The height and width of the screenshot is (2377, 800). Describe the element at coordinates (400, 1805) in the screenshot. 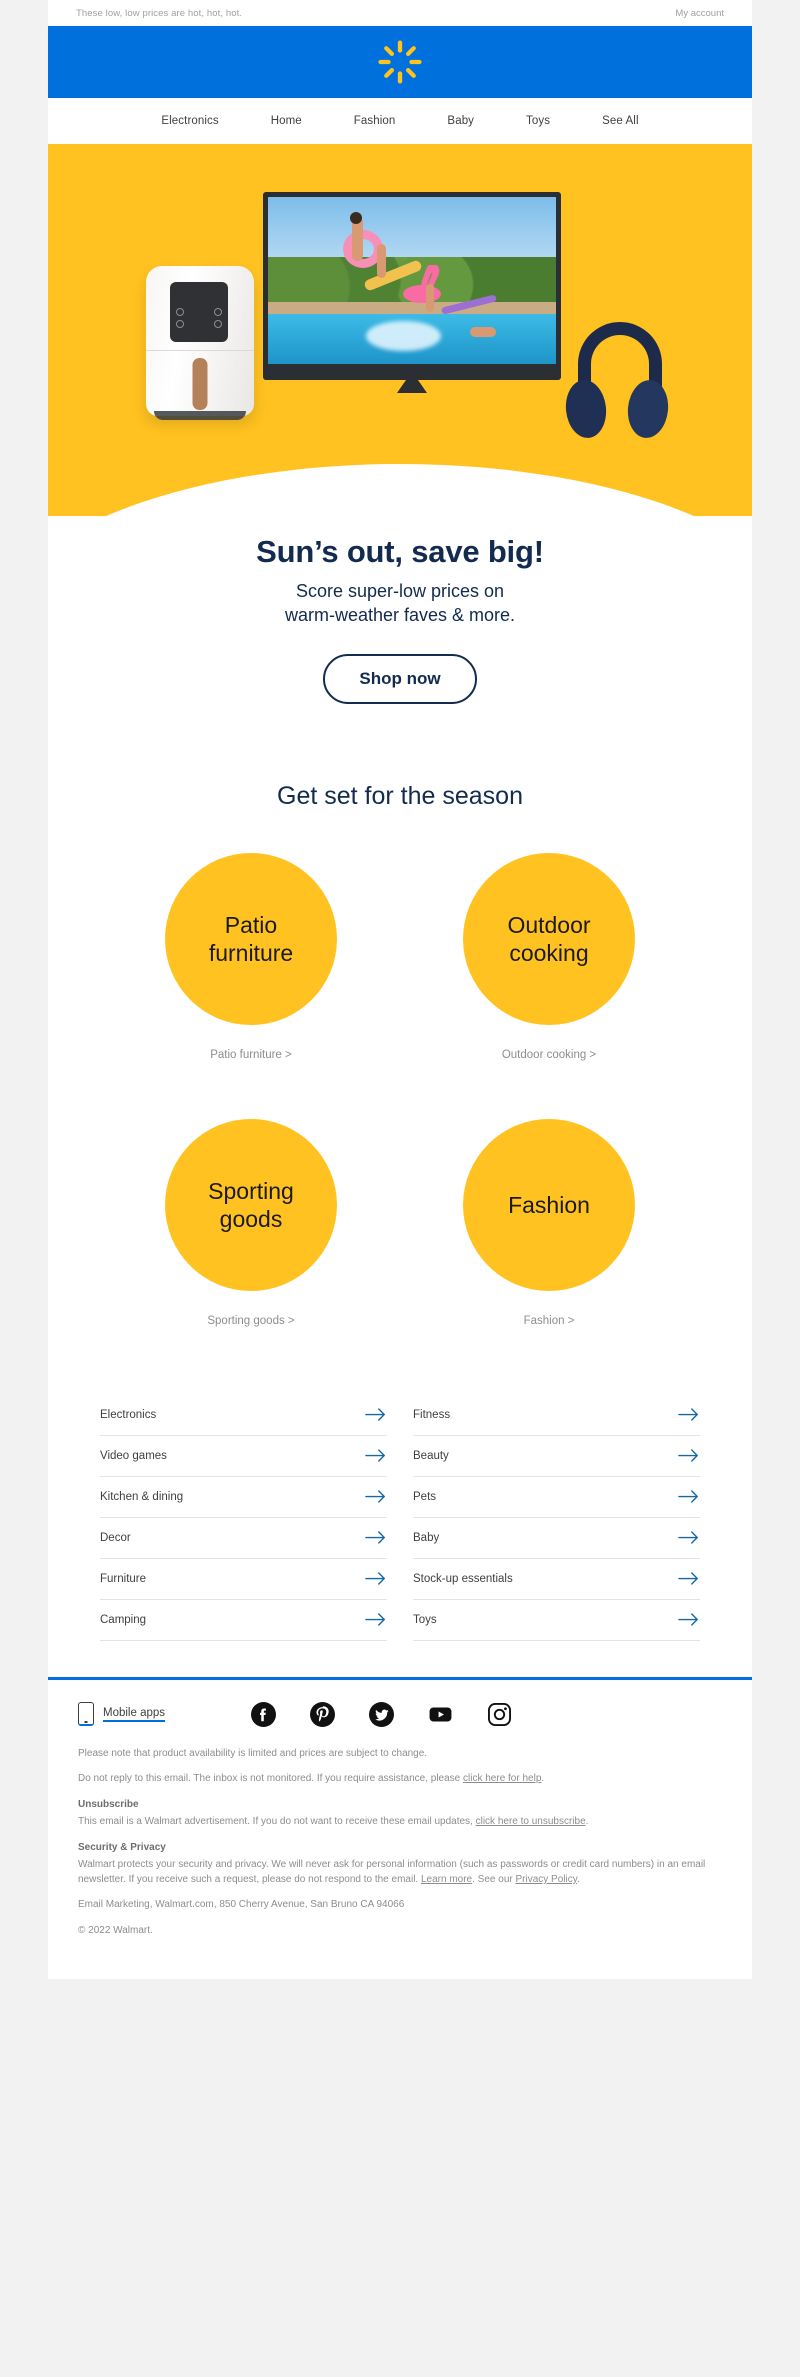

I see `unsubscribe-title: Unsubscribe` at that location.